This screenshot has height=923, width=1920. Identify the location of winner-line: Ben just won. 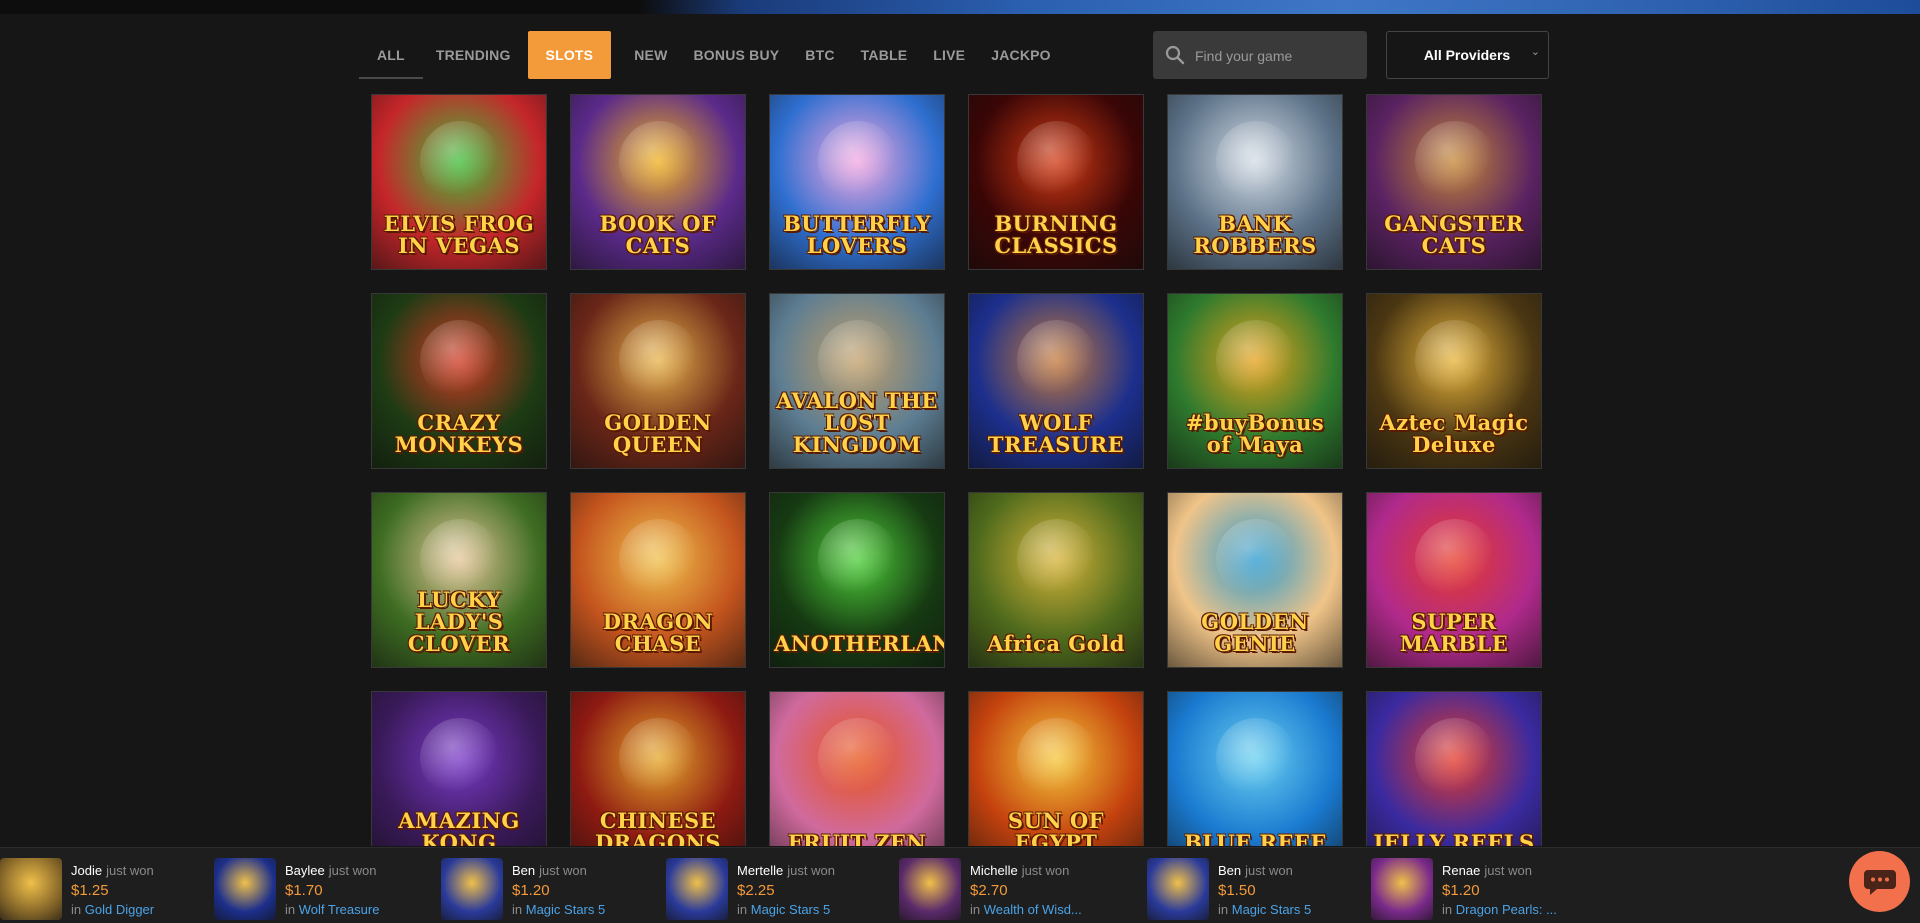
(549, 870).